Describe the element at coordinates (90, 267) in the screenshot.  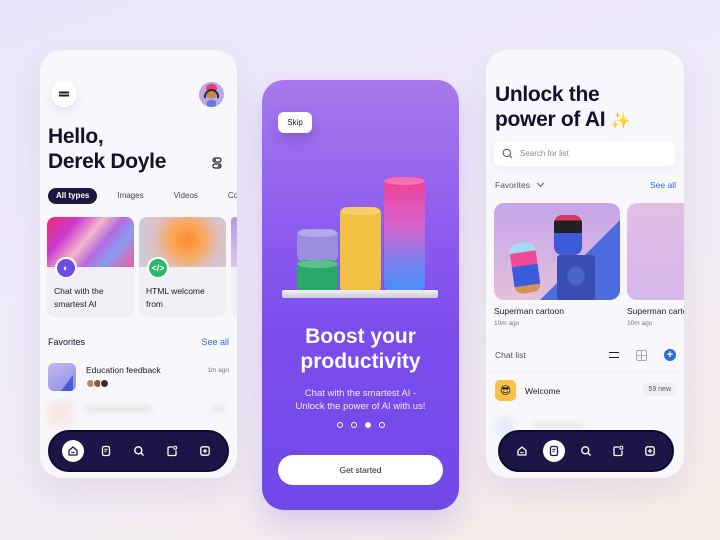
I see `card-chat-ai: ◐ Chat with the smartest AI` at that location.